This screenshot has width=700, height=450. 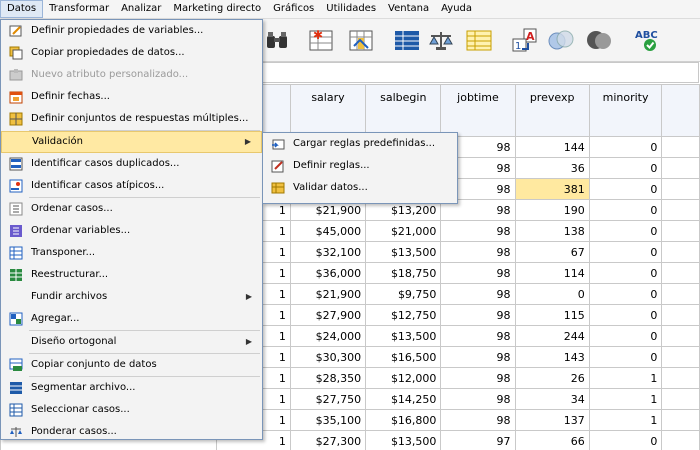 I want to click on data-cell: $28,350, so click(x=328, y=378).